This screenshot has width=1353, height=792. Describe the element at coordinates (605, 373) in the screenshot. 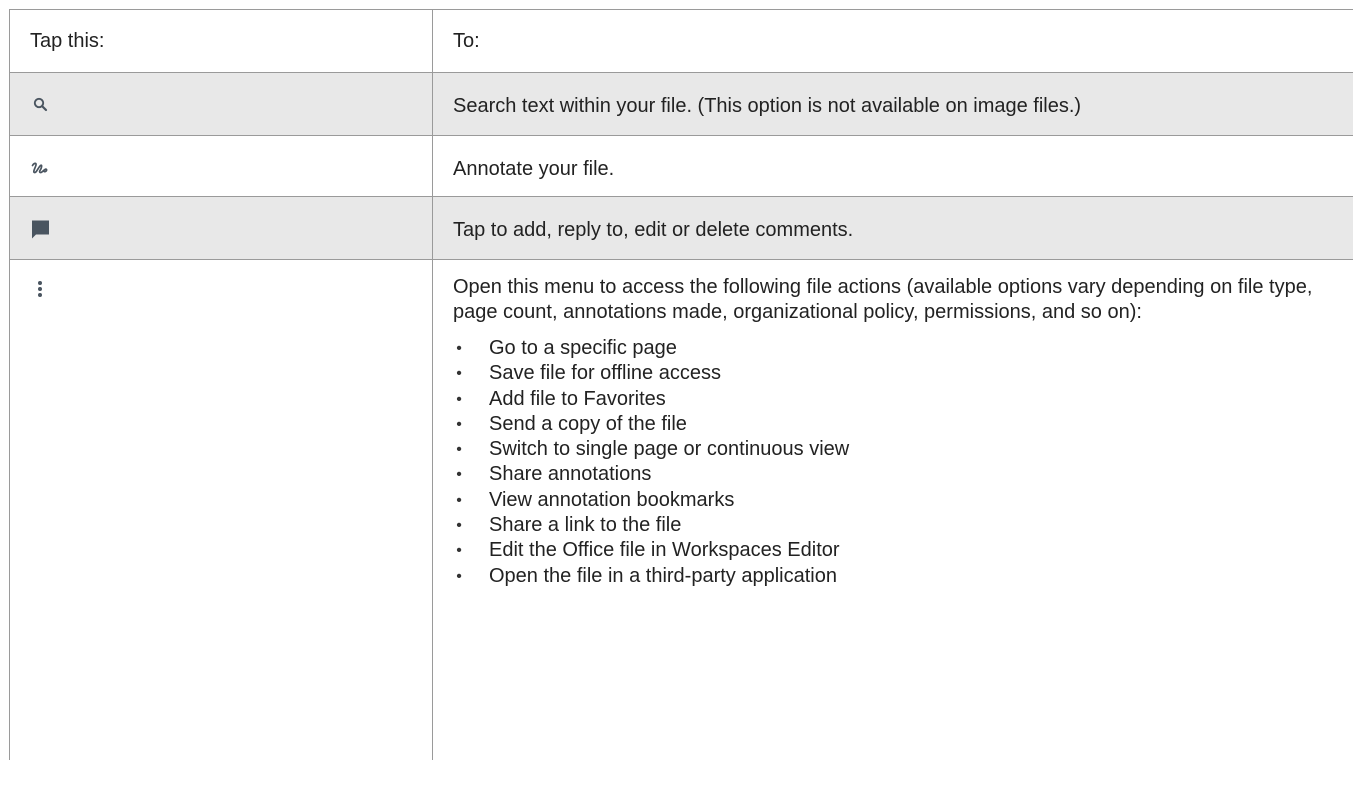

I see `list-item-label: Save file for offline access` at that location.